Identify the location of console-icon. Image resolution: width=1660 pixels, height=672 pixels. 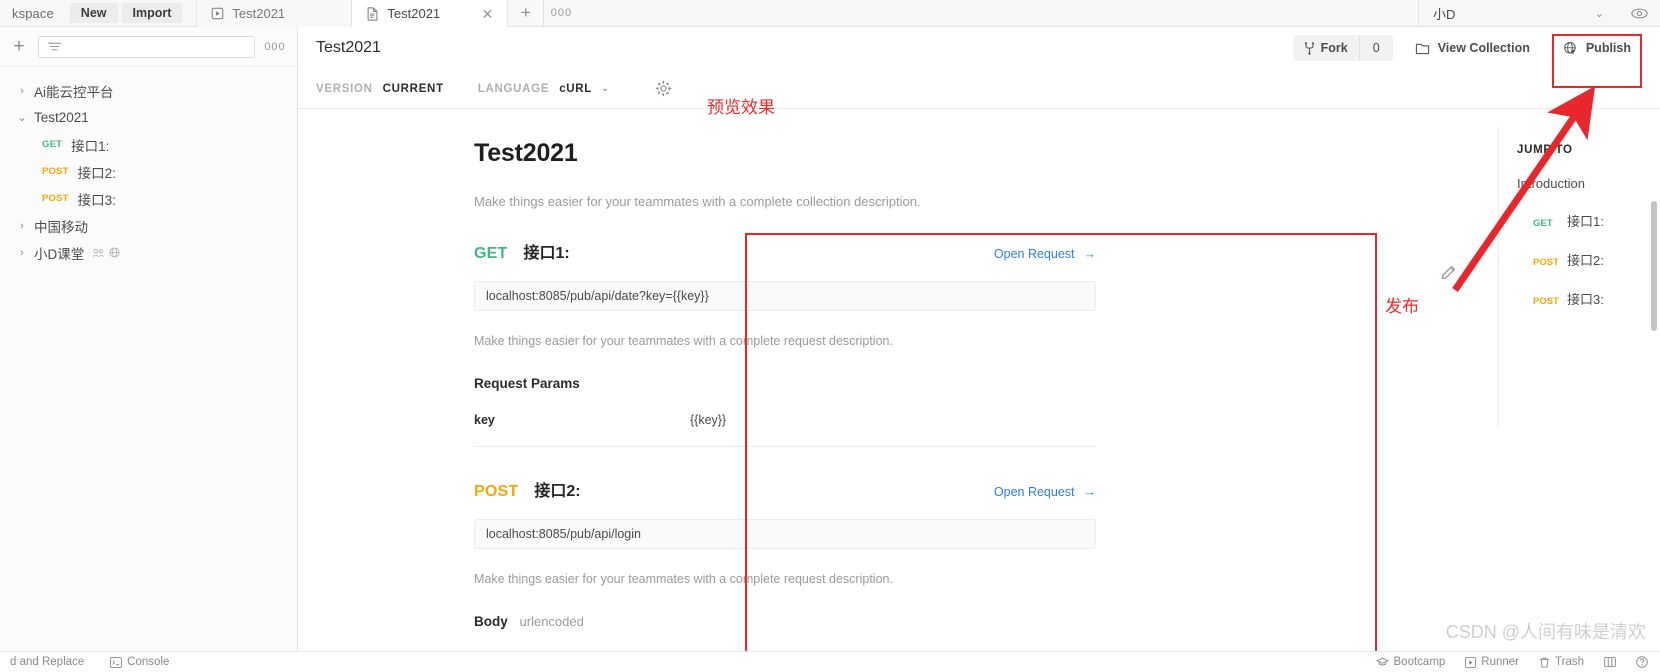
(116, 662).